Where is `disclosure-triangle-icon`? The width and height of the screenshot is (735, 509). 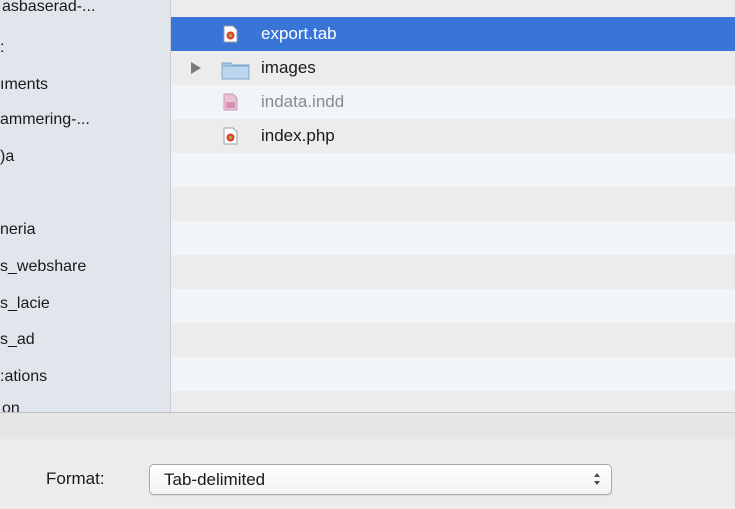
disclosure-triangle-icon is located at coordinates (196, 68).